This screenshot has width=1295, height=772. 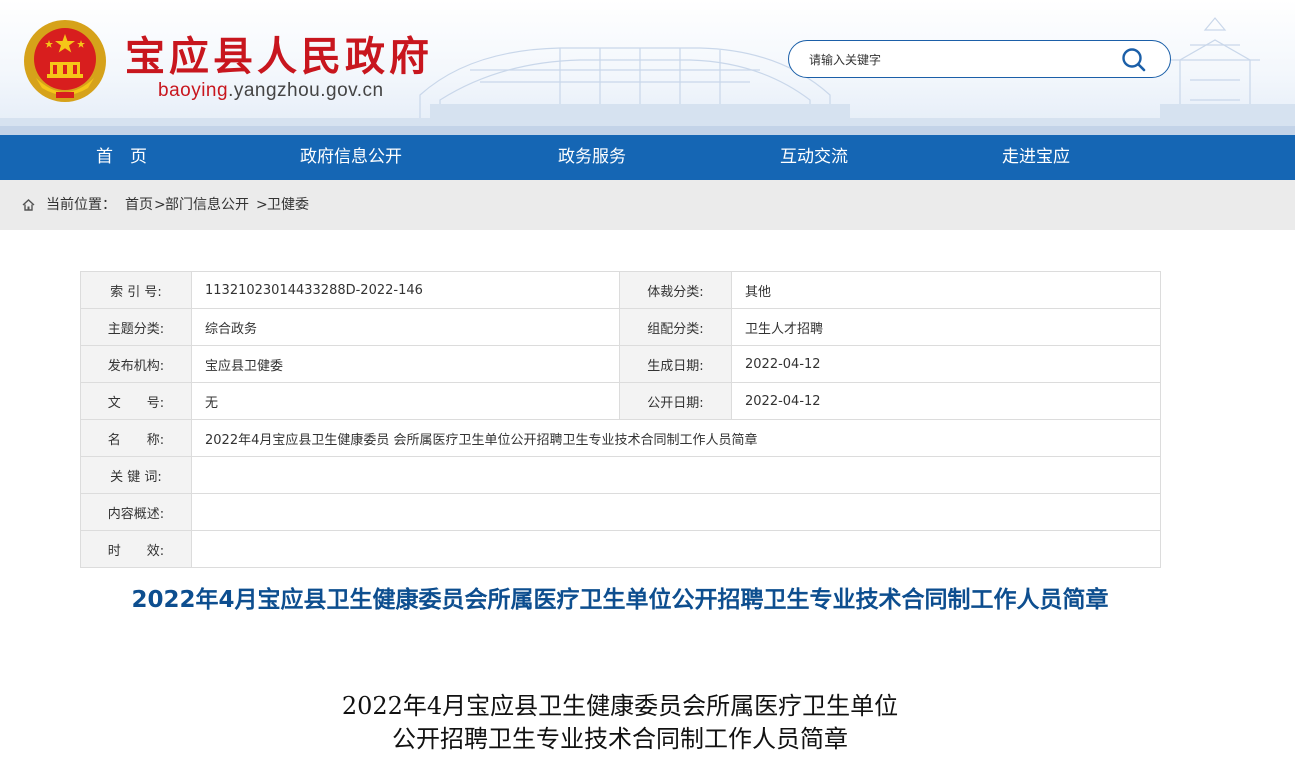 What do you see at coordinates (351, 157) in the screenshot?
I see `nav-item-gov-info: 政府信息公开` at bounding box center [351, 157].